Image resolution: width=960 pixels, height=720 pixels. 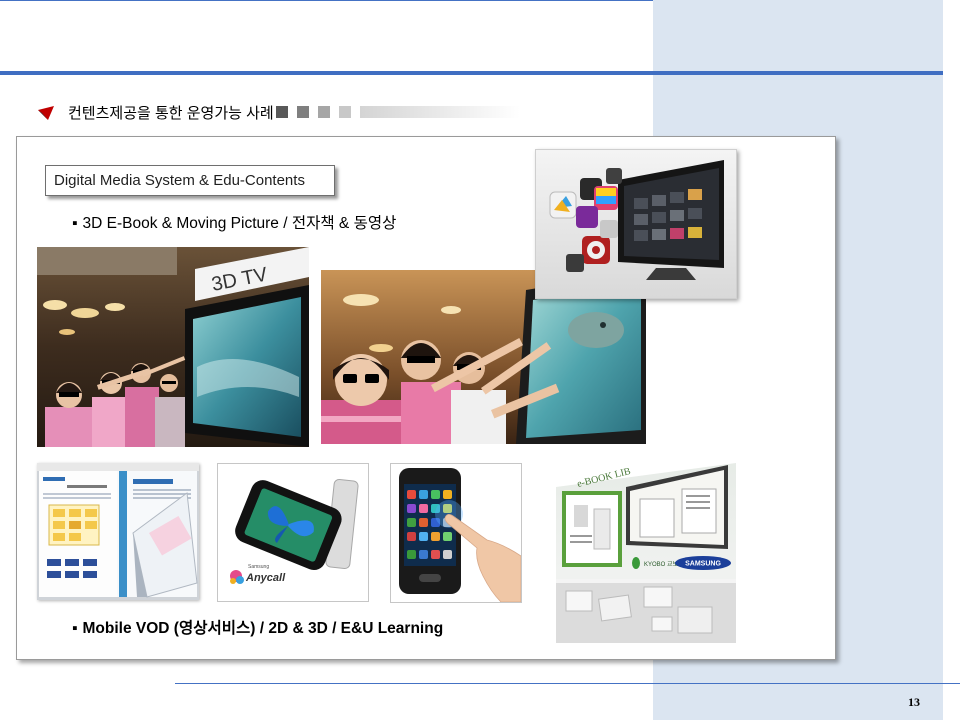 I want to click on section-heading: 컨텐츠제공을 통한 운영가능 사례, so click(x=278, y=112).